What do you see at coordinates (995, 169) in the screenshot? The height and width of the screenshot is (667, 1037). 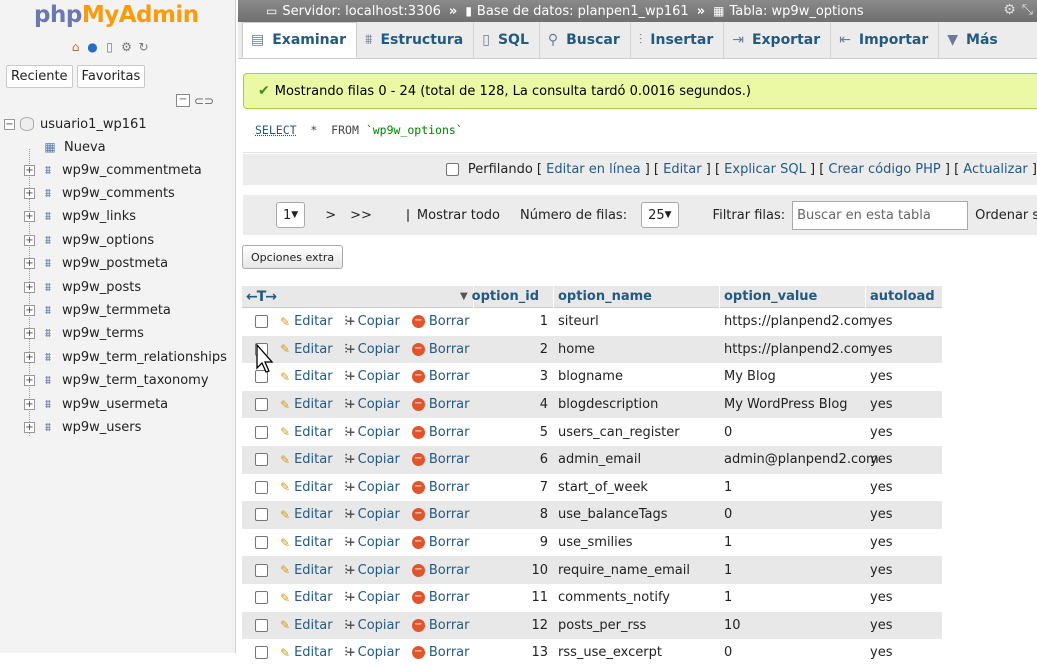 I see `refresh-link: Actualizar` at bounding box center [995, 169].